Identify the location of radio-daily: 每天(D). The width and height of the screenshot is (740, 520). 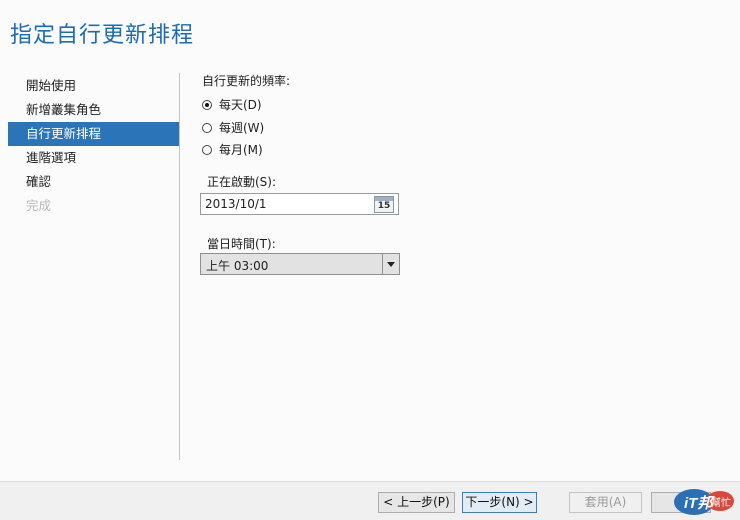
(232, 104).